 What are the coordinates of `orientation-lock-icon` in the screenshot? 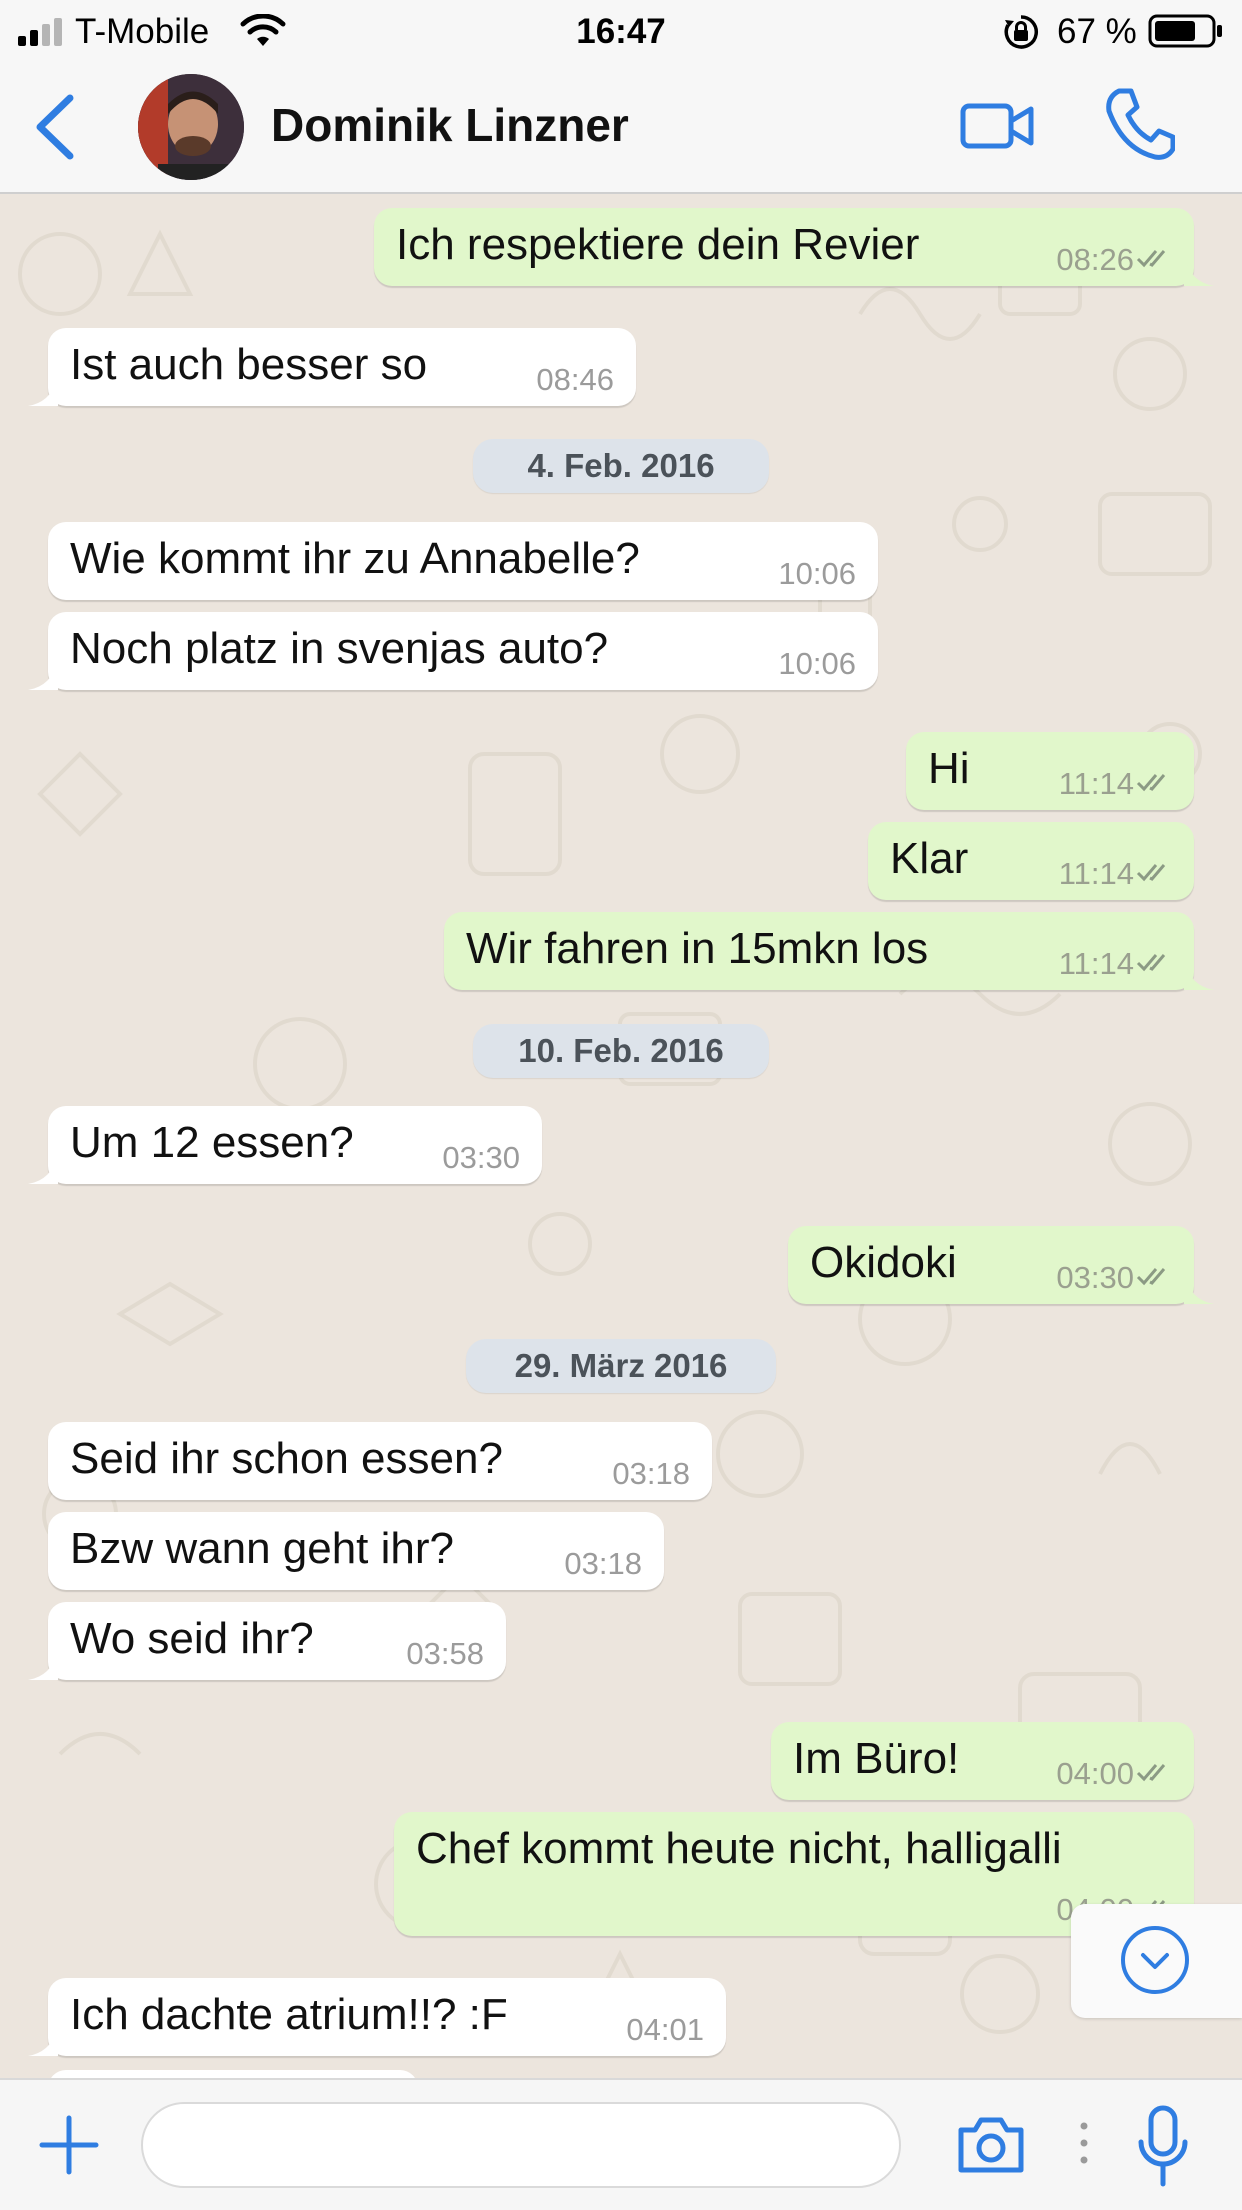 It's located at (1021, 32).